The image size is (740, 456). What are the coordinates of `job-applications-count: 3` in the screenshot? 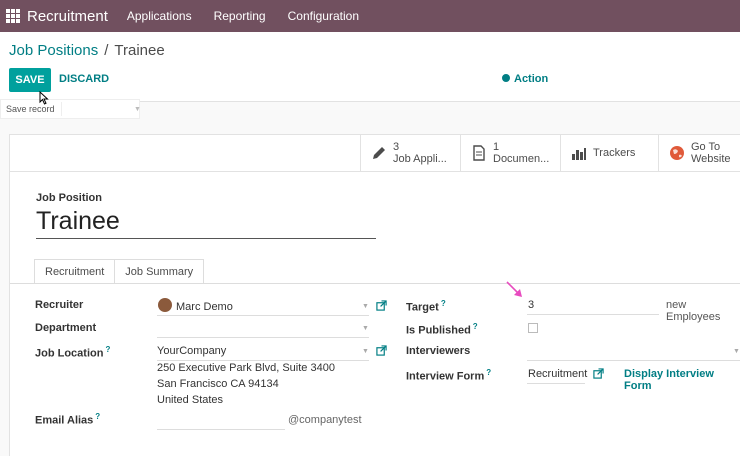 It's located at (396, 147).